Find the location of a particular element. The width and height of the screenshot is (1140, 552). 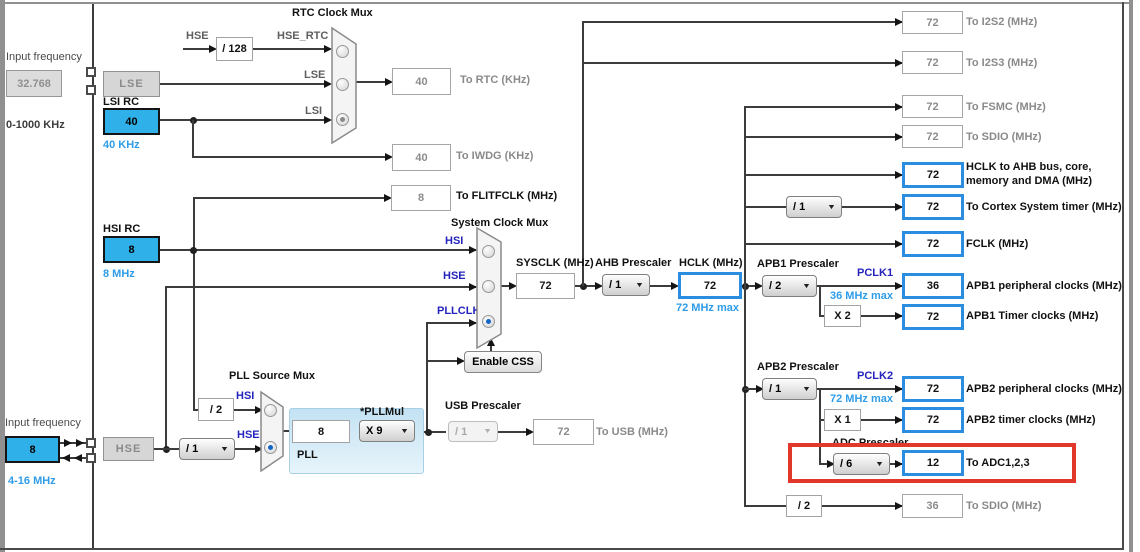

rtc-mux-option-lse is located at coordinates (342, 84).